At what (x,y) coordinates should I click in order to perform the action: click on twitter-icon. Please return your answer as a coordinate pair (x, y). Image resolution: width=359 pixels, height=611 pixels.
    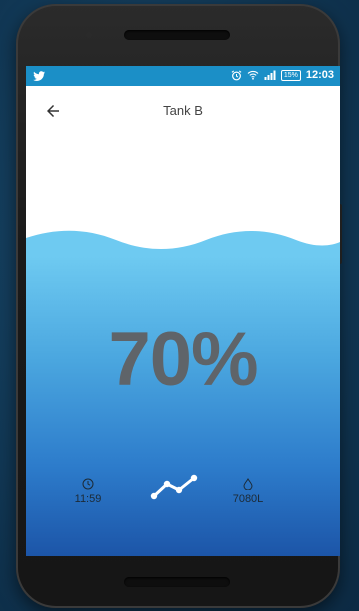
    Looking at the image, I should click on (39, 76).